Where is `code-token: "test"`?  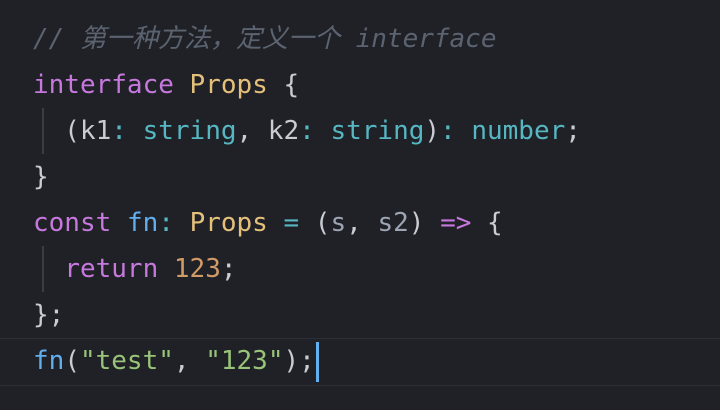
code-token: "test" is located at coordinates (126, 361).